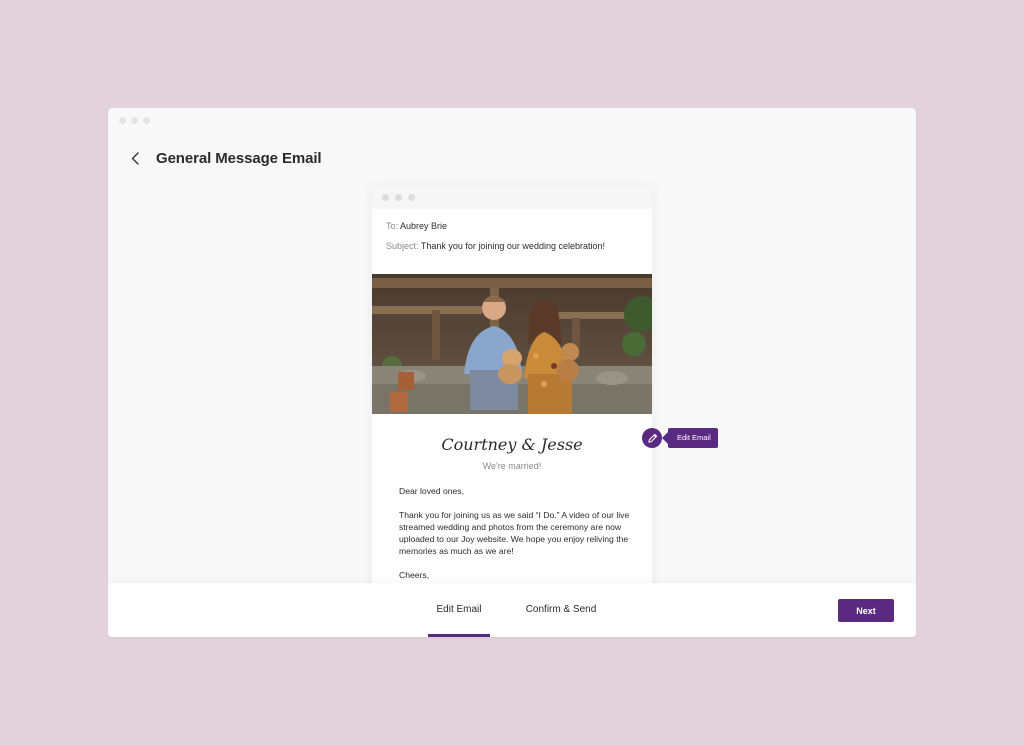 The image size is (1024, 745). What do you see at coordinates (459, 610) in the screenshot?
I see `tab-edit-email: Edit Email` at bounding box center [459, 610].